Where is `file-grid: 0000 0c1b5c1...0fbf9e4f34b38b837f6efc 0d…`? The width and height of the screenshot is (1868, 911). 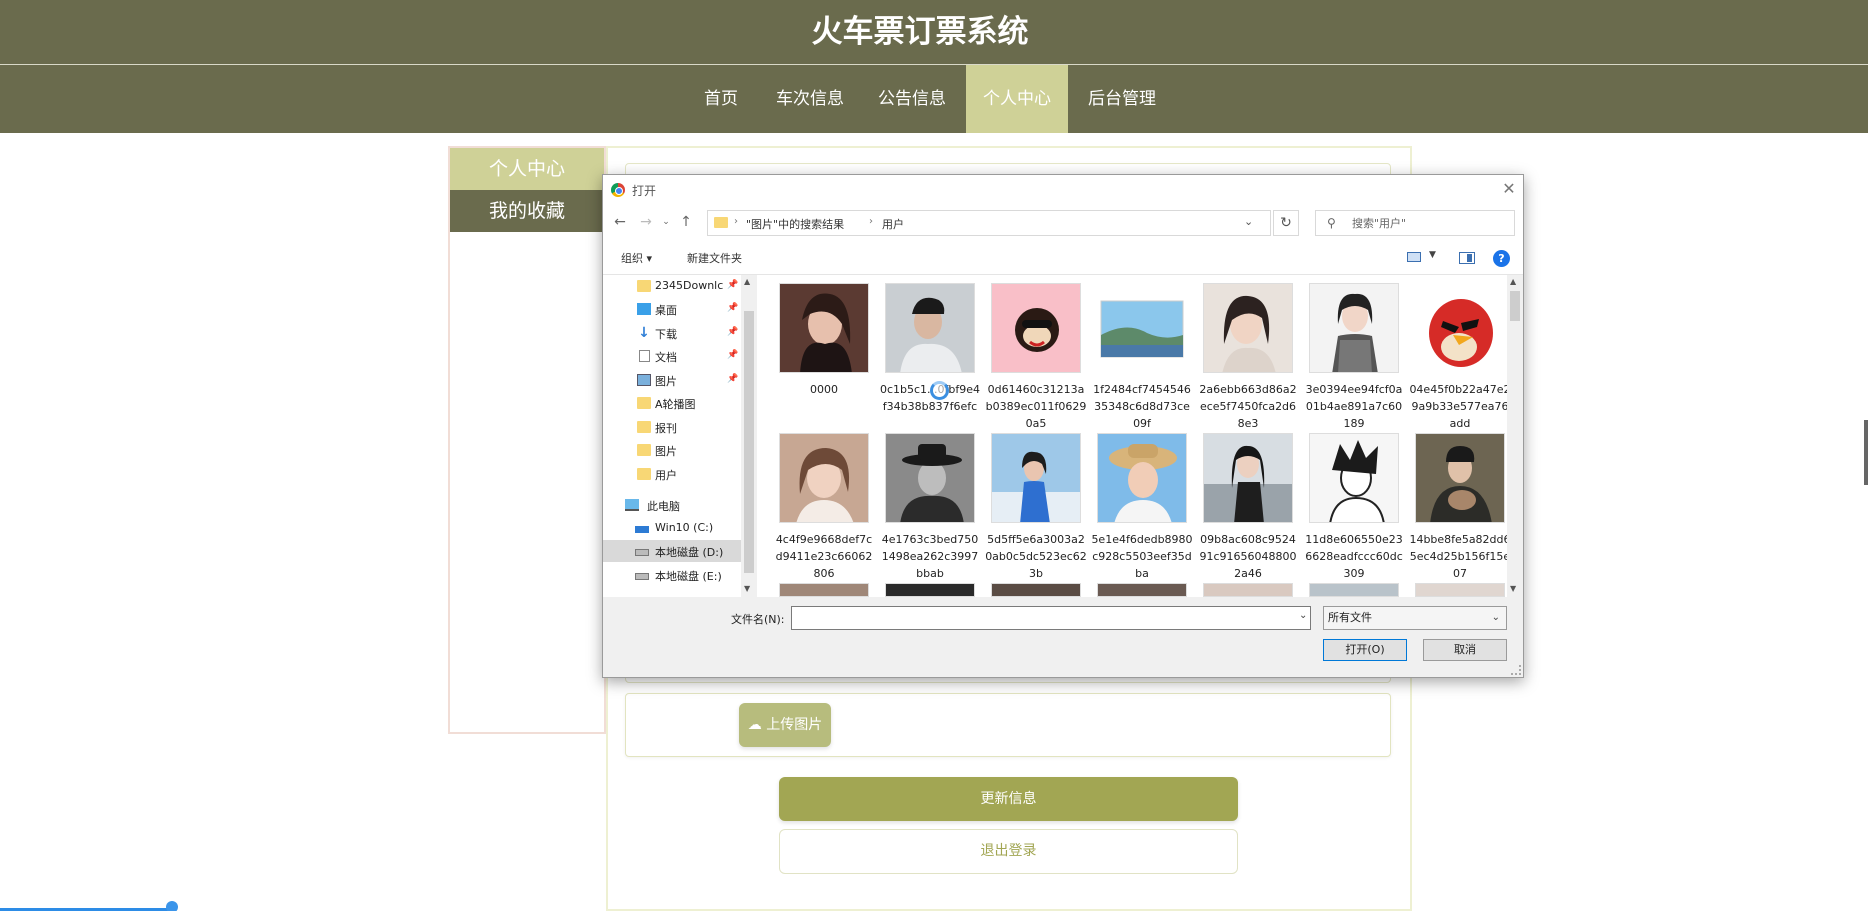
file-grid: 0000 0c1b5c1...0fbf9e4f34b38b837f6efc 0d… is located at coordinates (1132, 436).